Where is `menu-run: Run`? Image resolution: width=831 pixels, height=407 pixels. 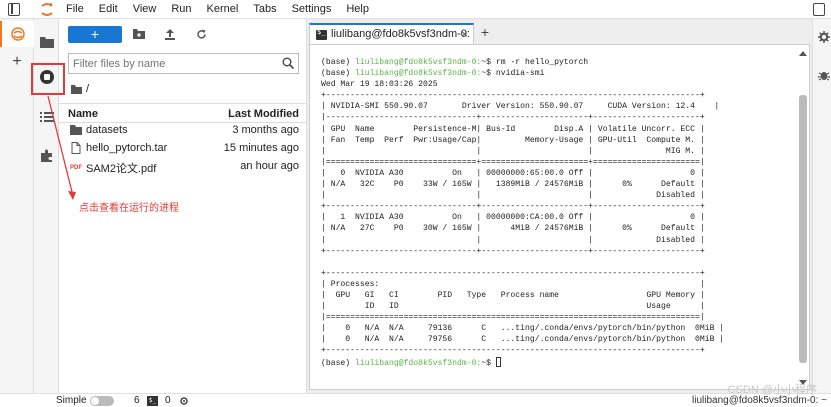
menu-run: Run is located at coordinates (181, 9).